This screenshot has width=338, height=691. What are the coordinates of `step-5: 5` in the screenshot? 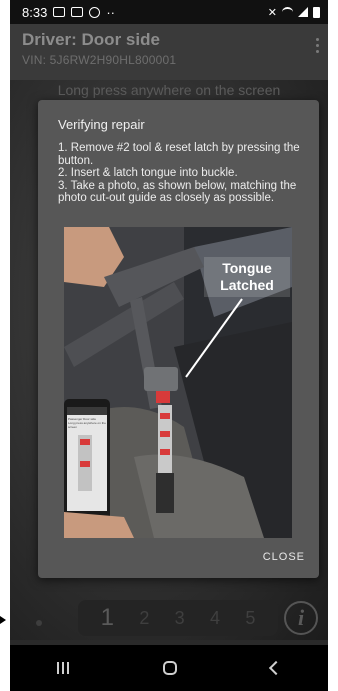 It's located at (250, 618).